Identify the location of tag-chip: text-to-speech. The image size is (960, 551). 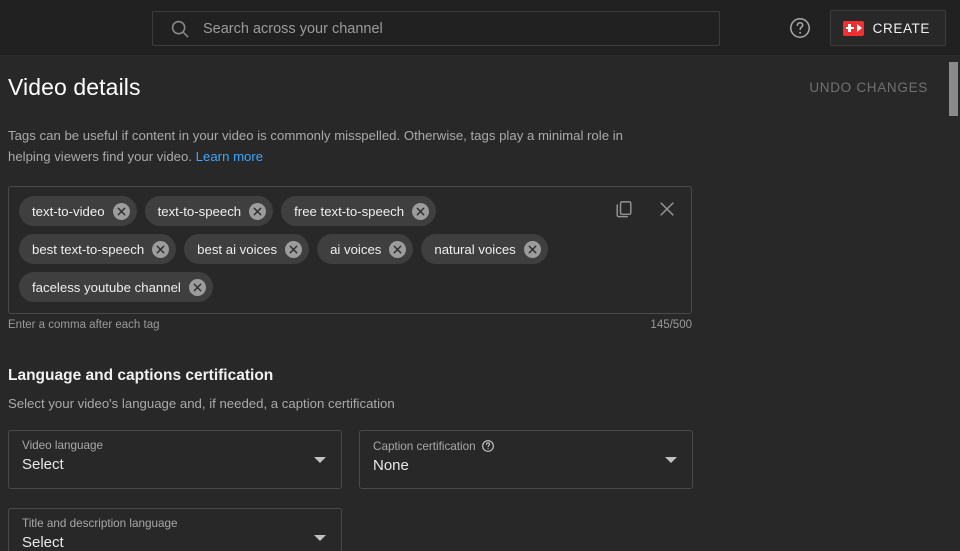
(209, 211).